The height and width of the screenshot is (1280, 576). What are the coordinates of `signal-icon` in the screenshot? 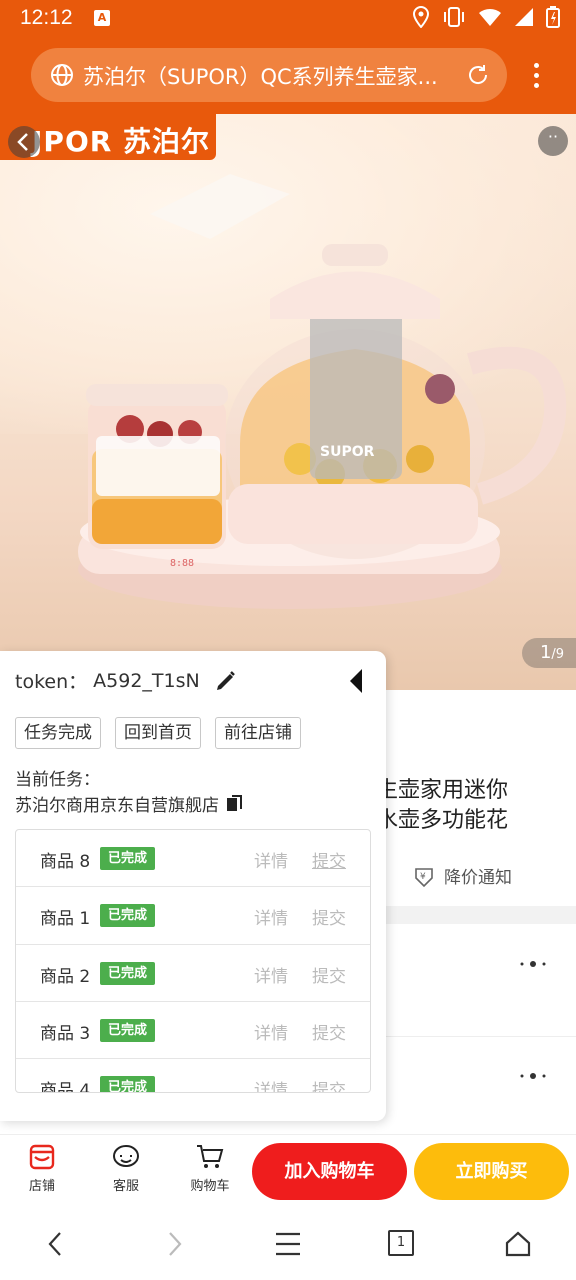 It's located at (524, 17).